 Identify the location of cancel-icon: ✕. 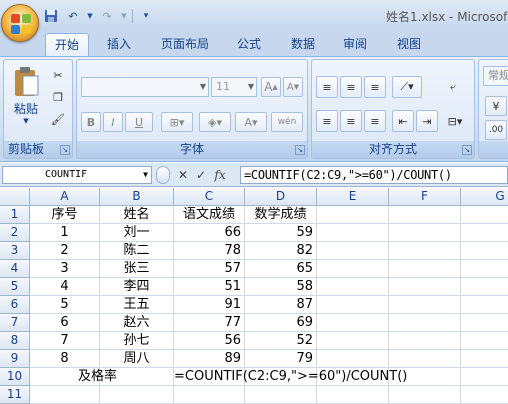
(183, 175).